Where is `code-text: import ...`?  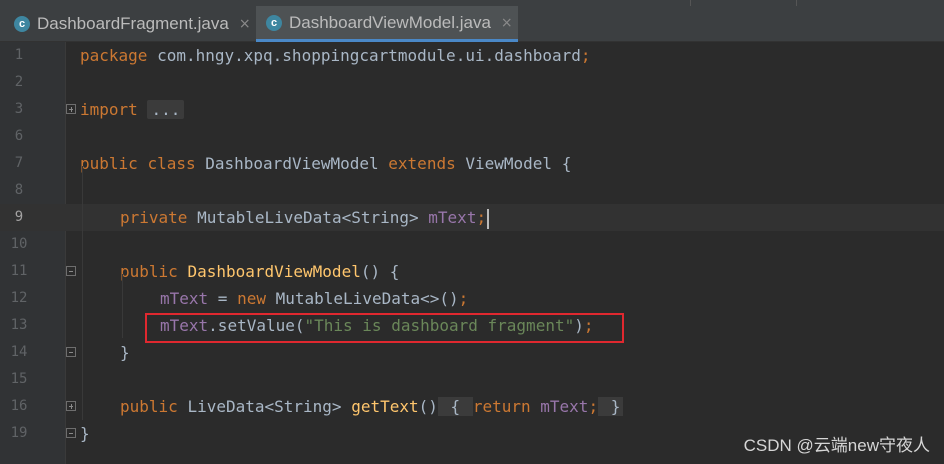 code-text: import ... is located at coordinates (132, 109).